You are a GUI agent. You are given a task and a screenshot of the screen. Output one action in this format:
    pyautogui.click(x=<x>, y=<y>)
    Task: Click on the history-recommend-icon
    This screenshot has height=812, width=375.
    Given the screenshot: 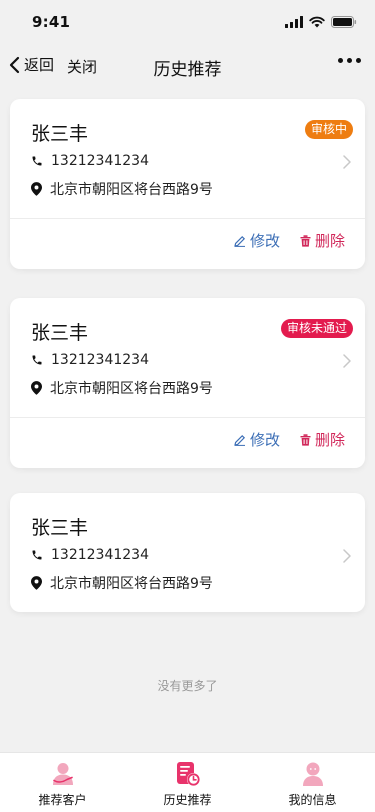 What is the action you would take?
    pyautogui.click(x=188, y=774)
    